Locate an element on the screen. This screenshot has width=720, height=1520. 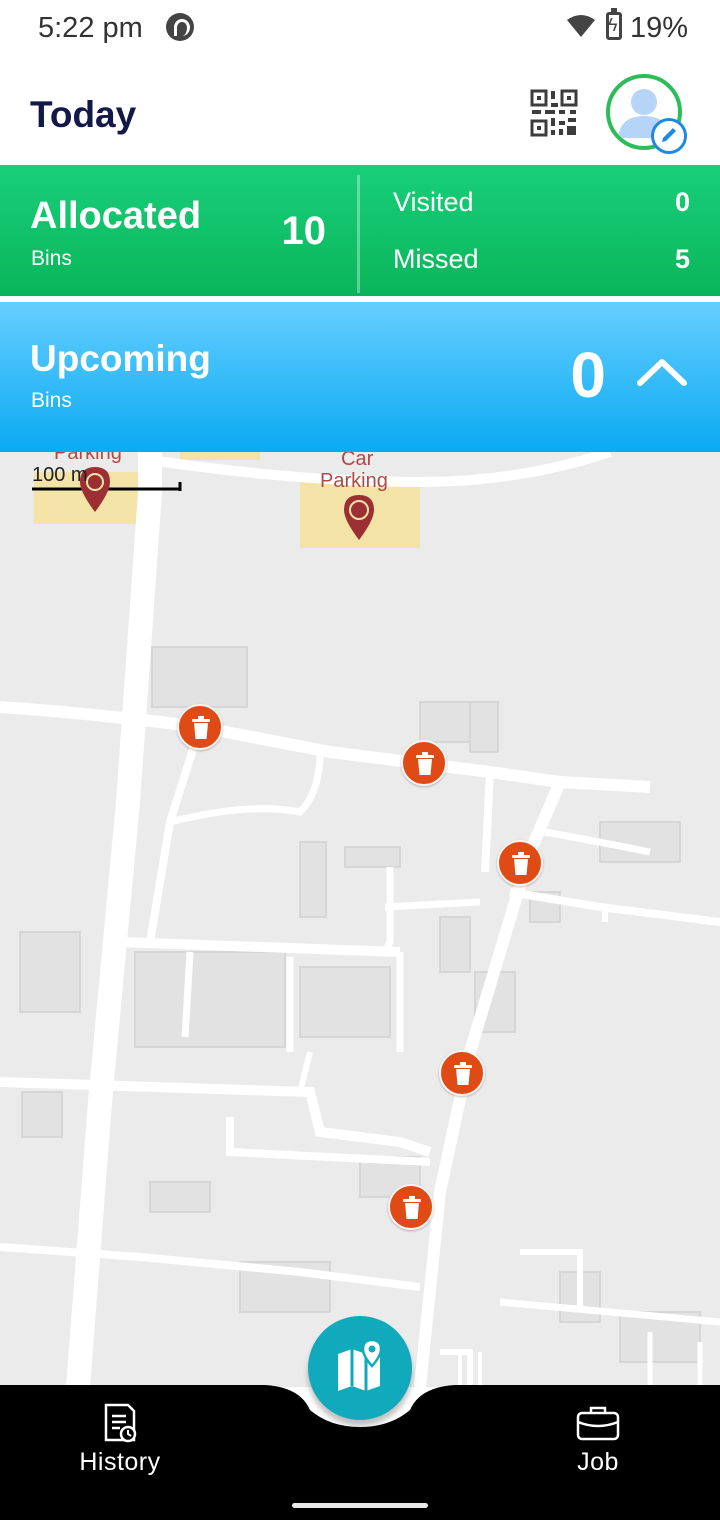
missed-value: 5 is located at coordinates (682, 259).